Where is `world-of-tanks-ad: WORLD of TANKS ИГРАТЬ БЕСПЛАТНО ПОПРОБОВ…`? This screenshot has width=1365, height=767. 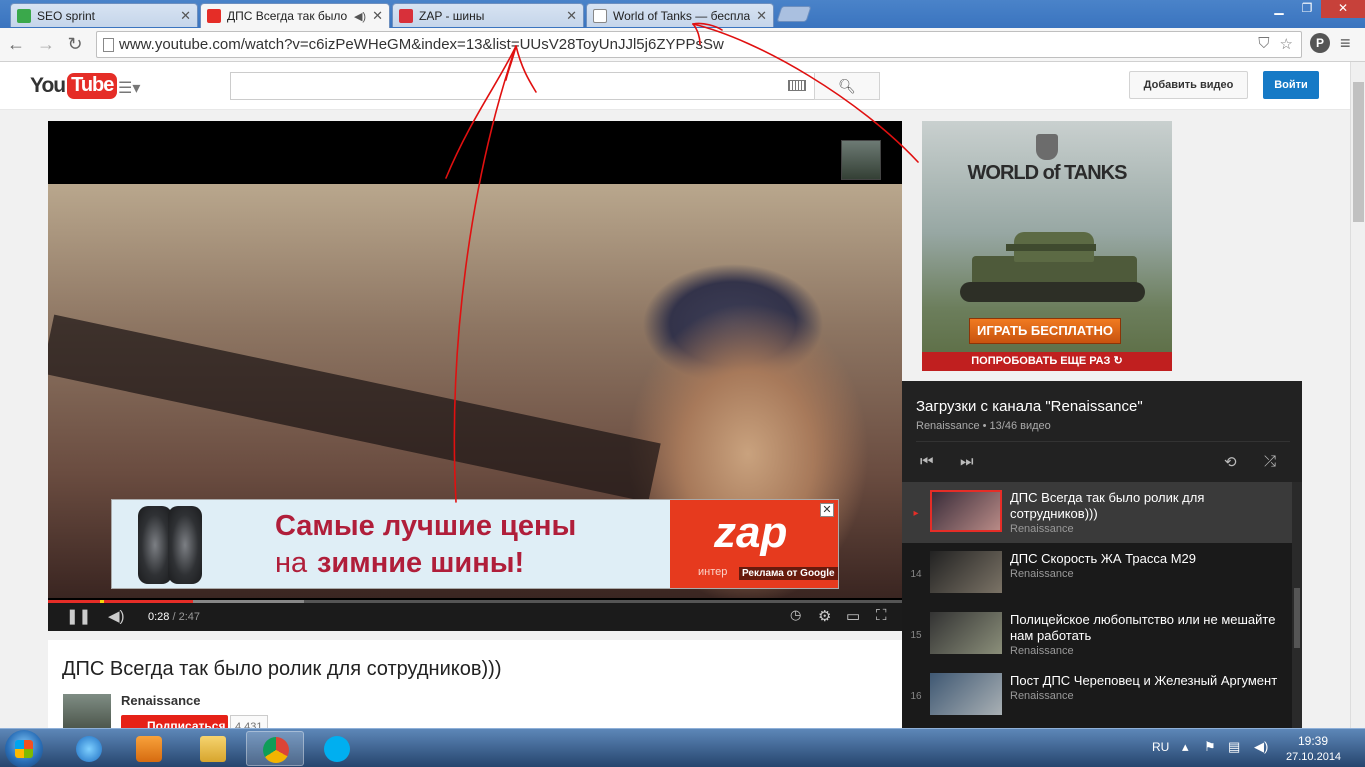
world-of-tanks-ad: WORLD of TANKS ИГРАТЬ БЕСПЛАТНО ПОПРОБОВ… is located at coordinates (1047, 246).